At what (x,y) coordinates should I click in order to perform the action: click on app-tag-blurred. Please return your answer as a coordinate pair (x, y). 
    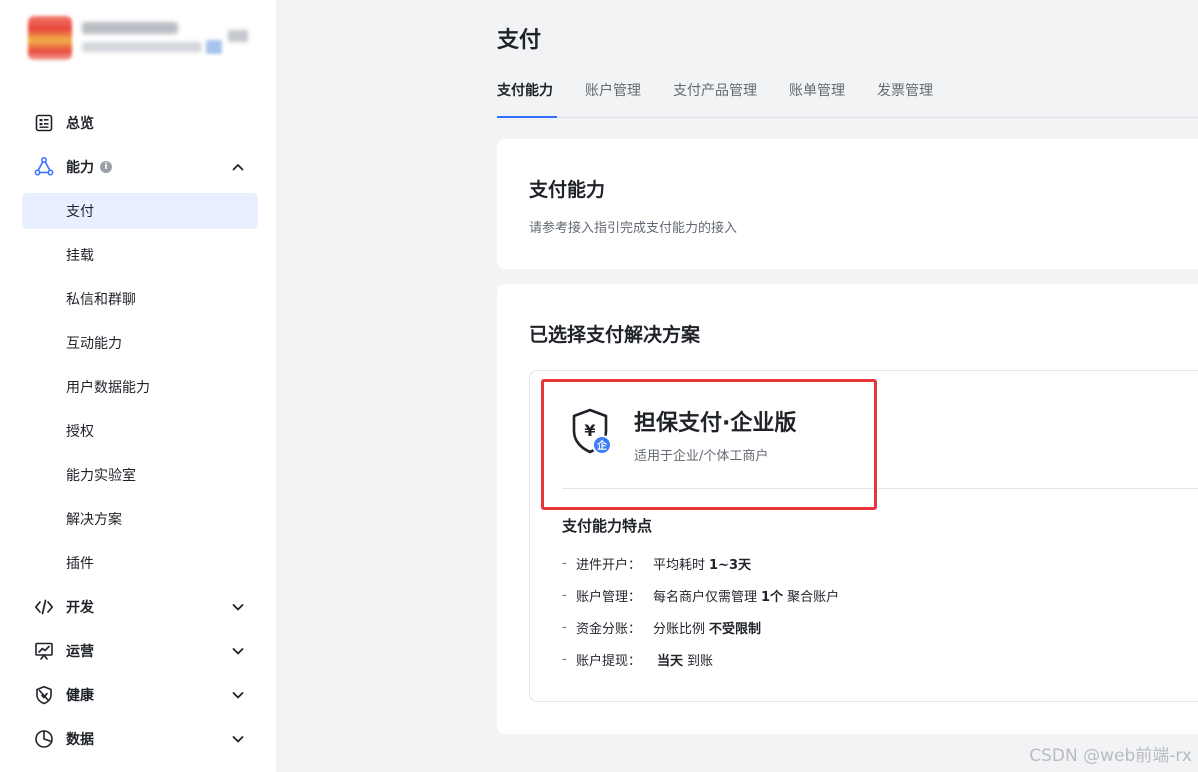
    Looking at the image, I should click on (214, 47).